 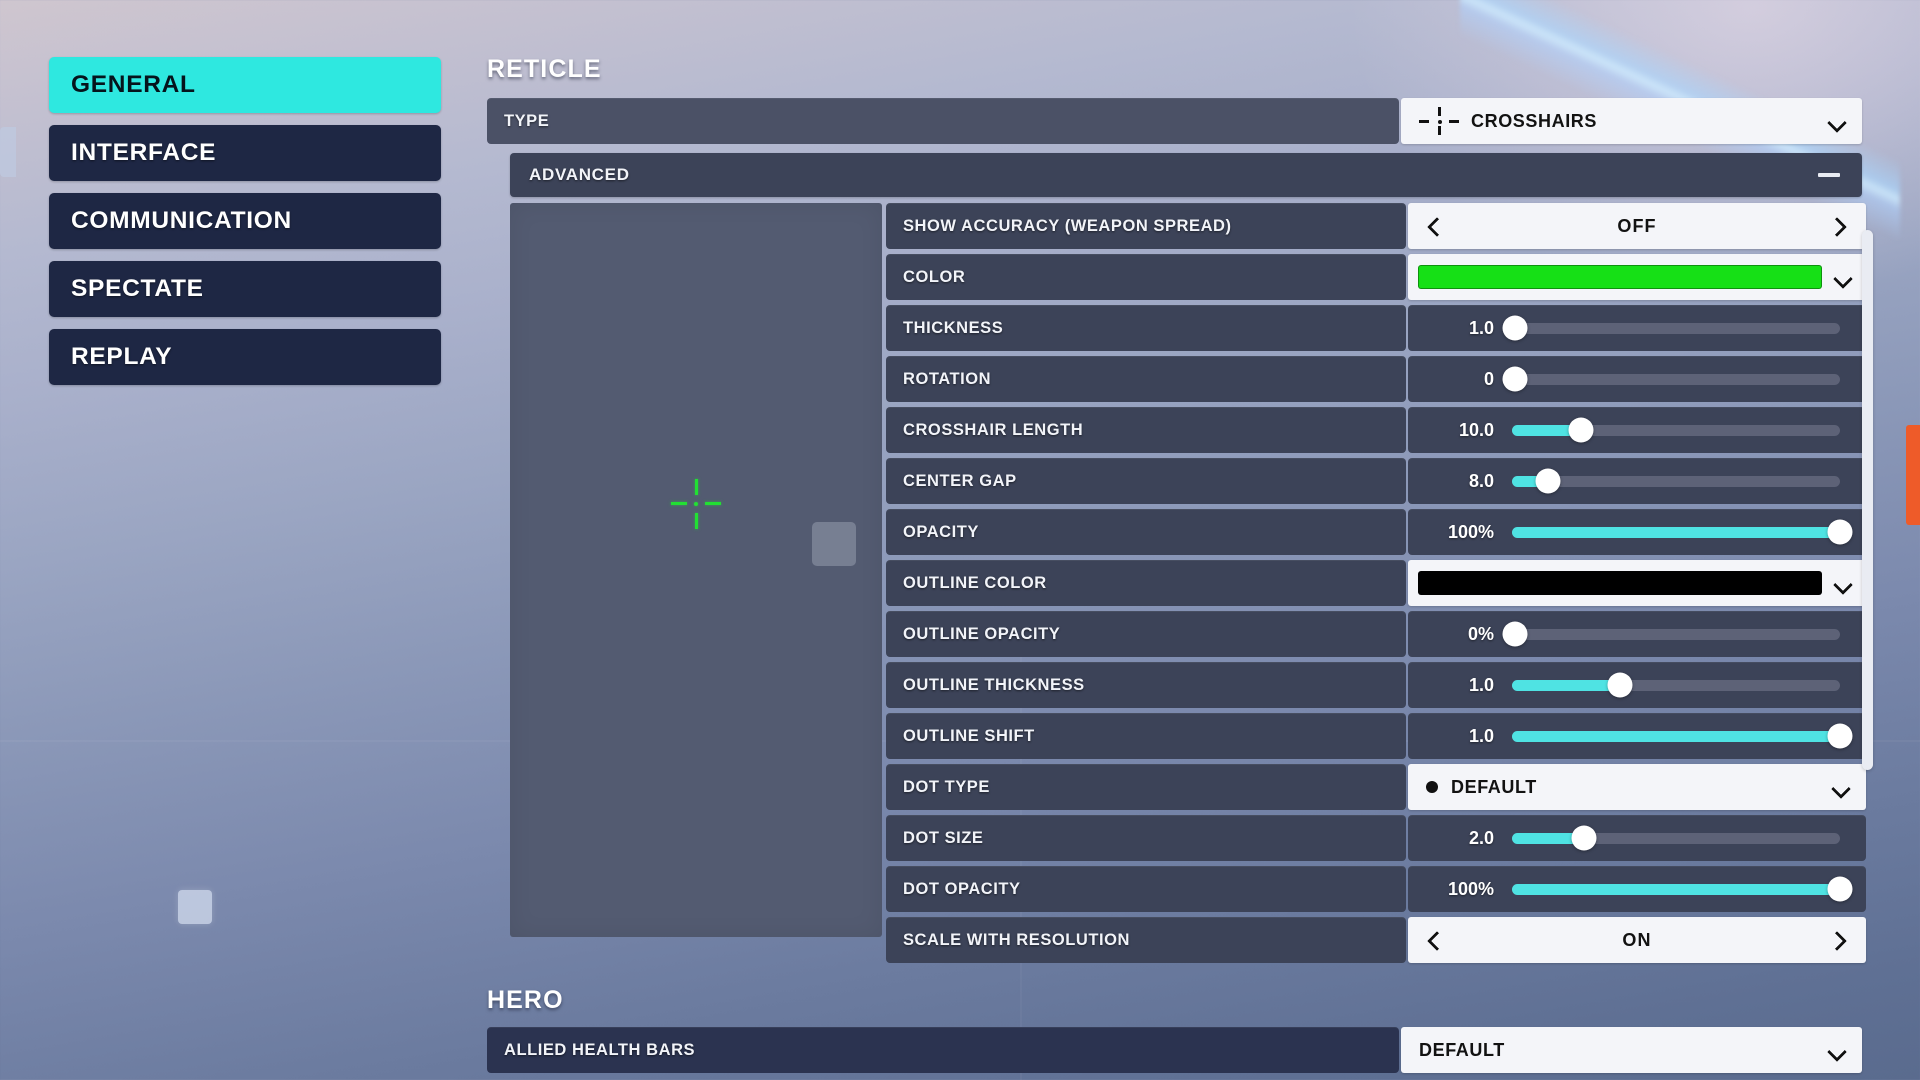 I want to click on setting-label-type: TYPE, so click(x=943, y=121).